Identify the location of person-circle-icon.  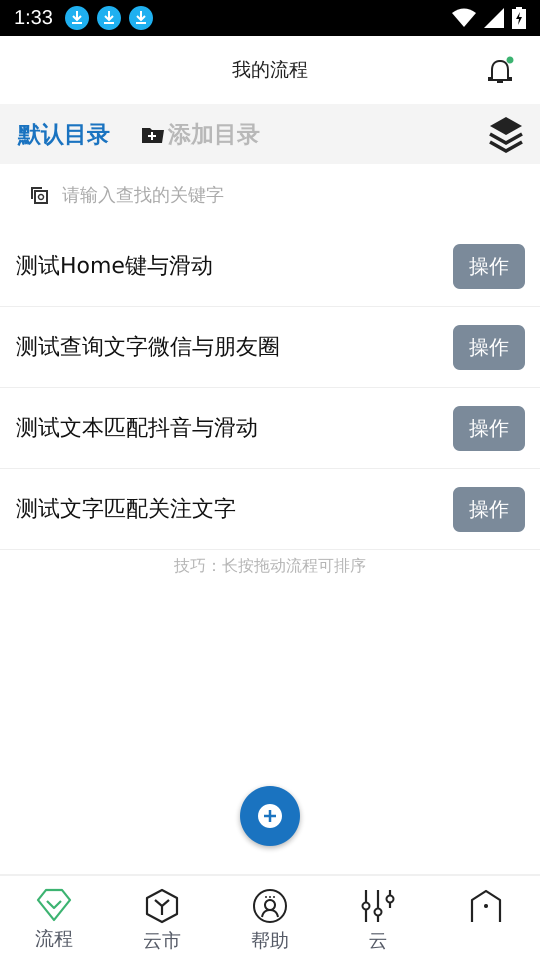
(270, 906).